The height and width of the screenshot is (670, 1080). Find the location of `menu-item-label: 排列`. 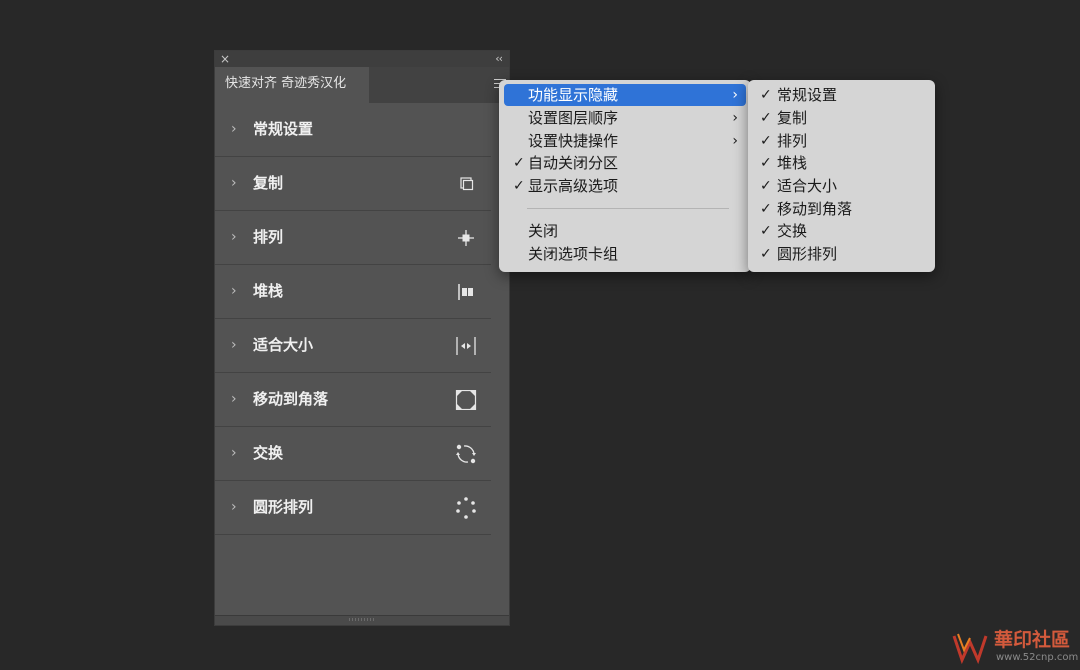

menu-item-label: 排列 is located at coordinates (792, 141).